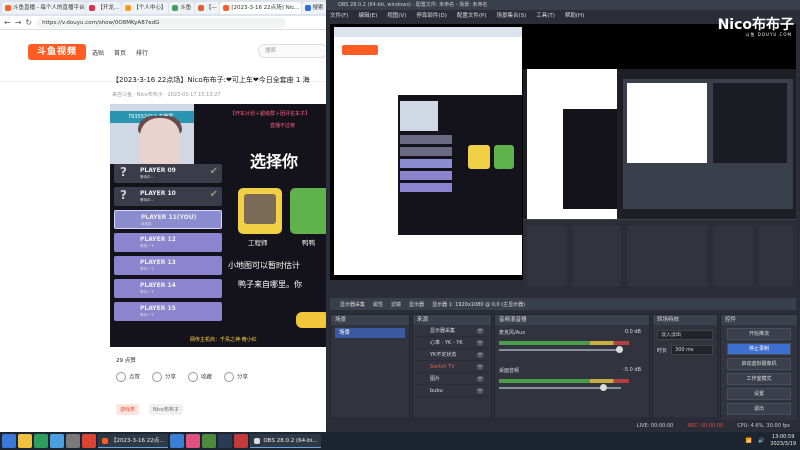 Image resolution: width=800 pixels, height=450 pixels. Describe the element at coordinates (452, 379) in the screenshot. I see `source-item: 图片 👁` at that location.